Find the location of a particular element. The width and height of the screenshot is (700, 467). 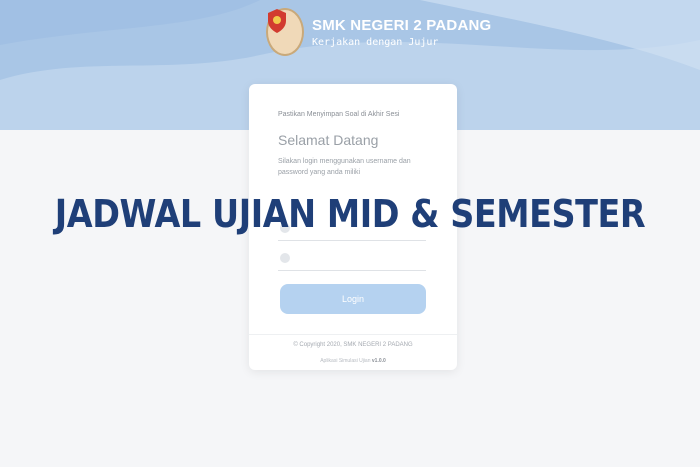

school-emblem-icon is located at coordinates (285, 32).